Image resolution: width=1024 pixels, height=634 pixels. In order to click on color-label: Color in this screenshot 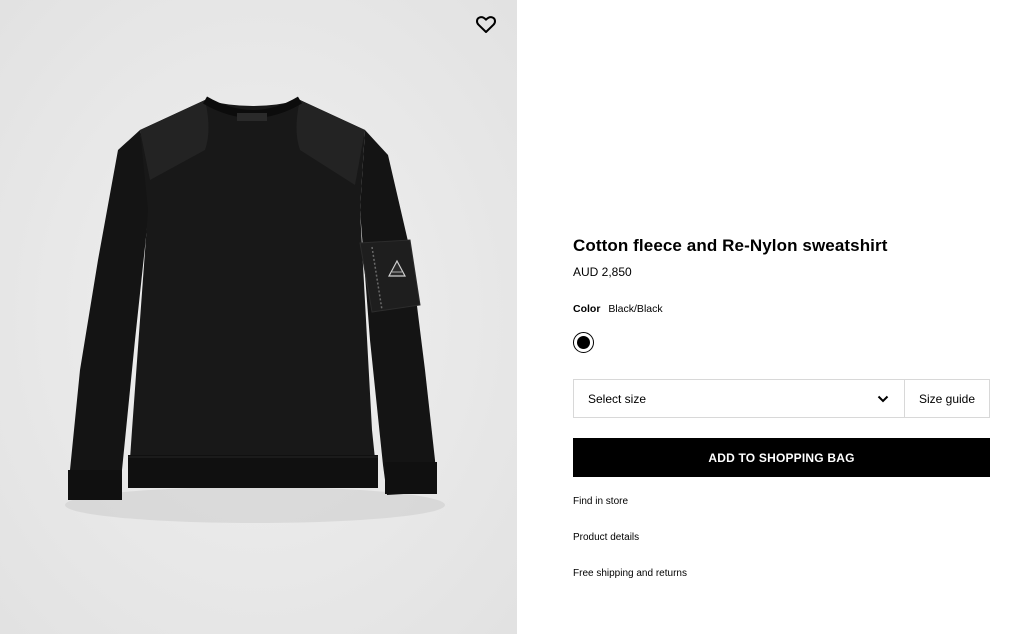, I will do `click(587, 309)`.